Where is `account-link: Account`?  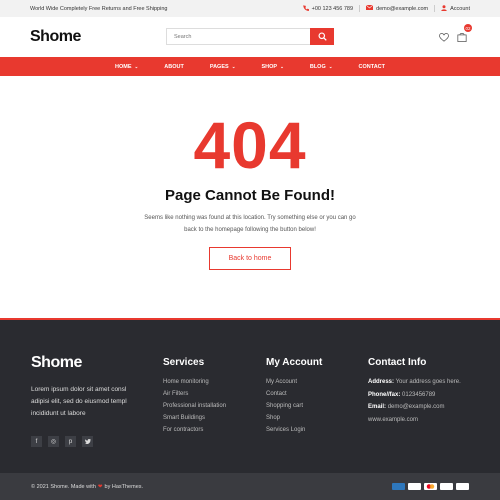 account-link: Account is located at coordinates (455, 8).